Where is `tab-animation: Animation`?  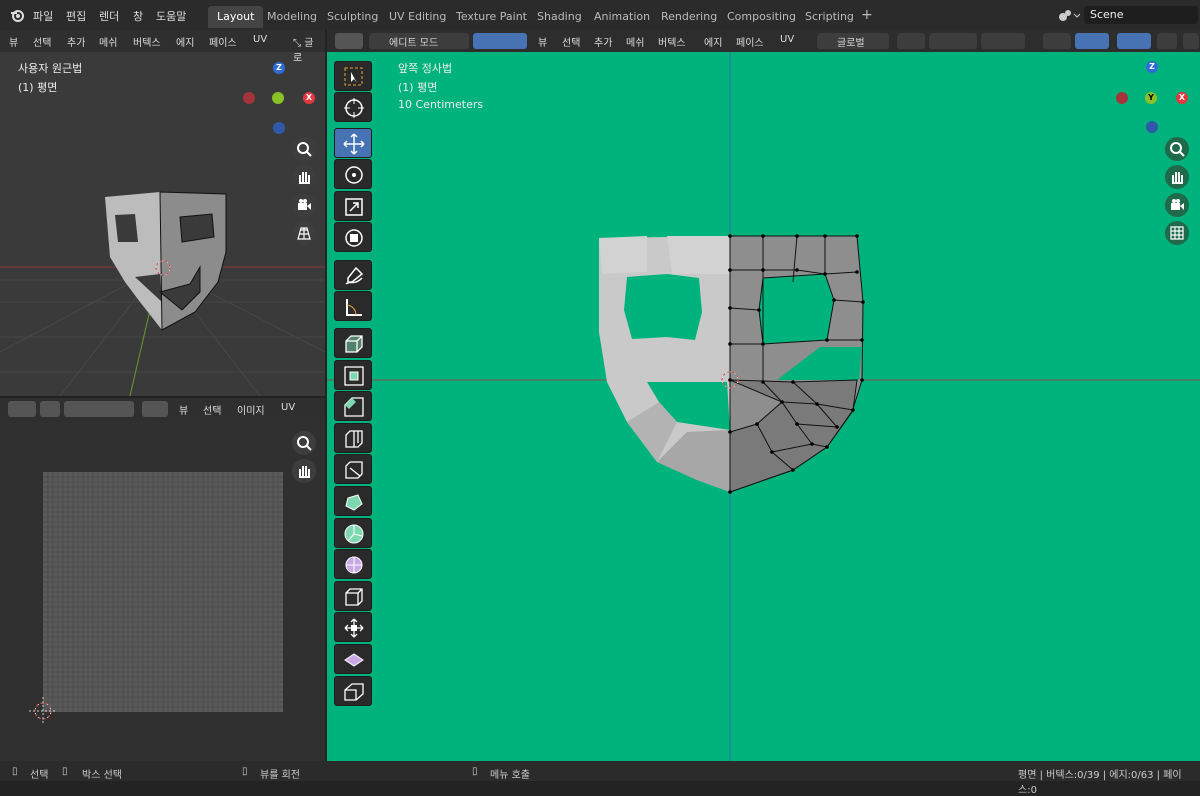 tab-animation: Animation is located at coordinates (622, 17).